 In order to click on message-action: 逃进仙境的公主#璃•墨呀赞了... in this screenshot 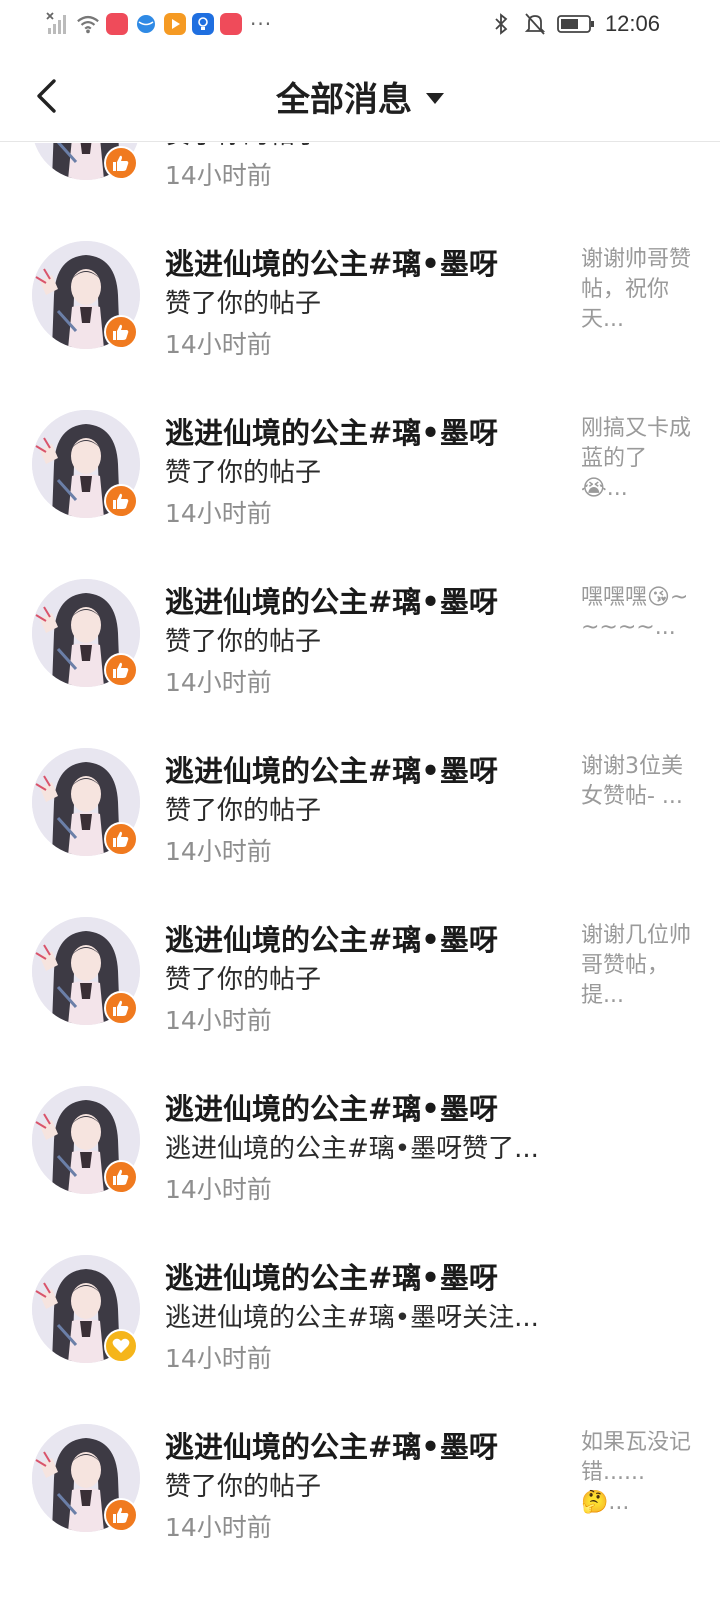, I will do `click(352, 1149)`.